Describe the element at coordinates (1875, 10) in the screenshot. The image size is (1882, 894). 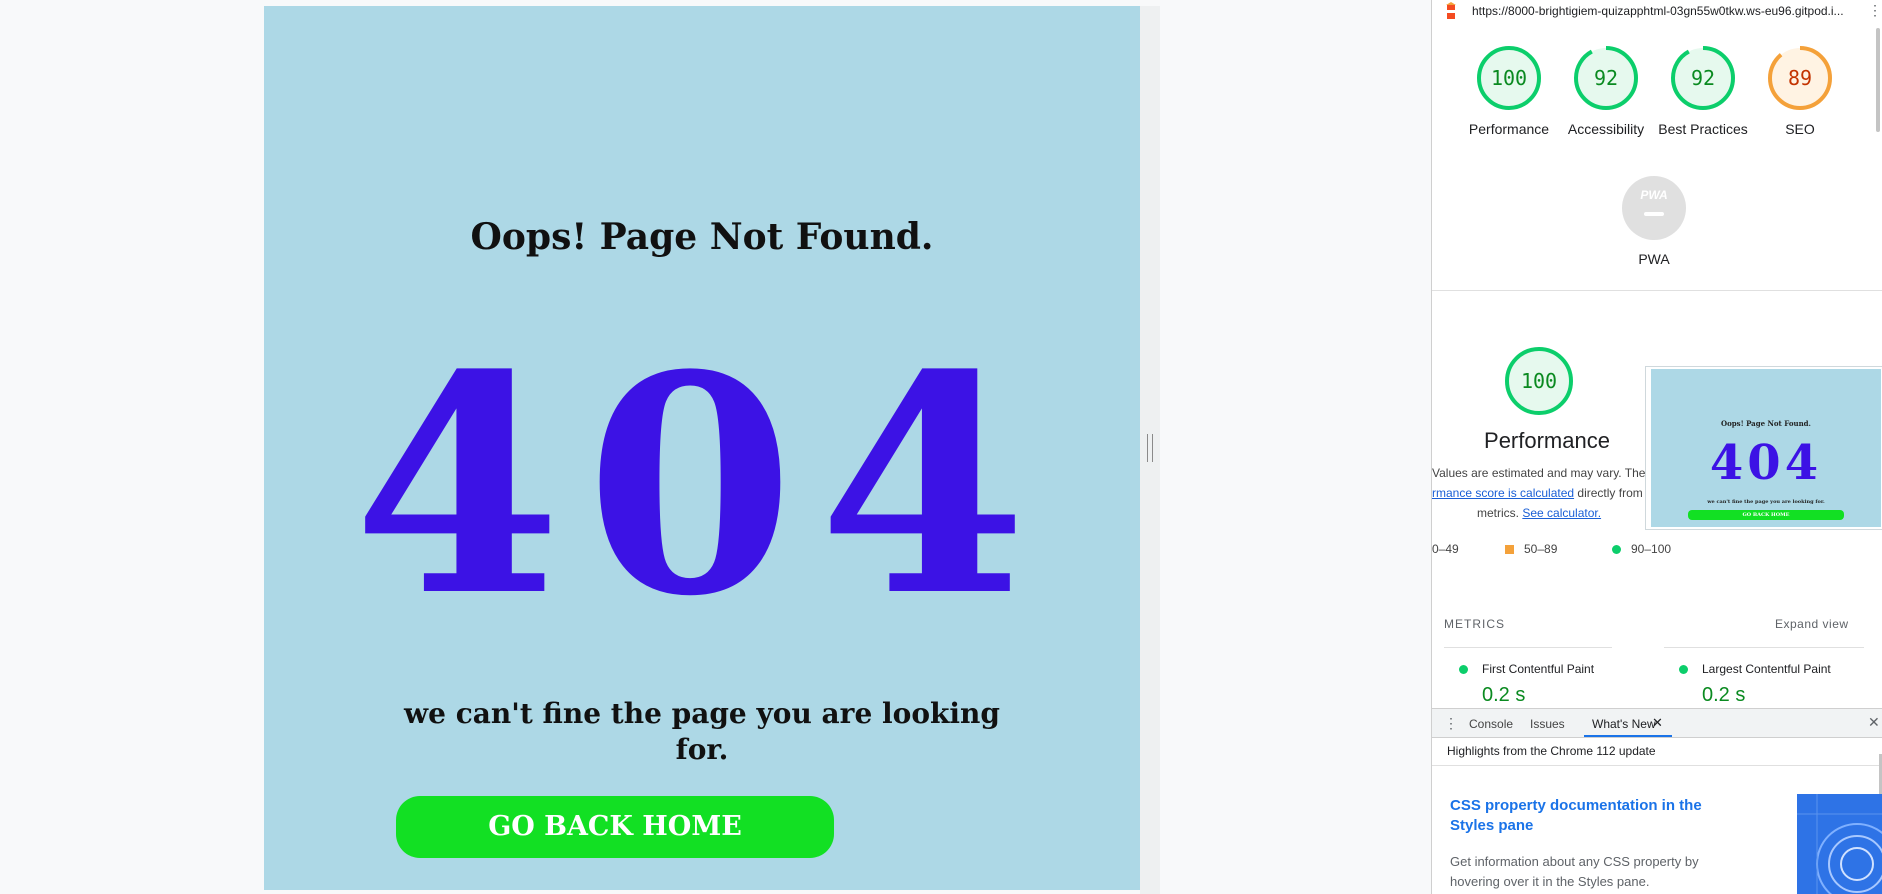
I see `more-options-icon: ⋮` at that location.